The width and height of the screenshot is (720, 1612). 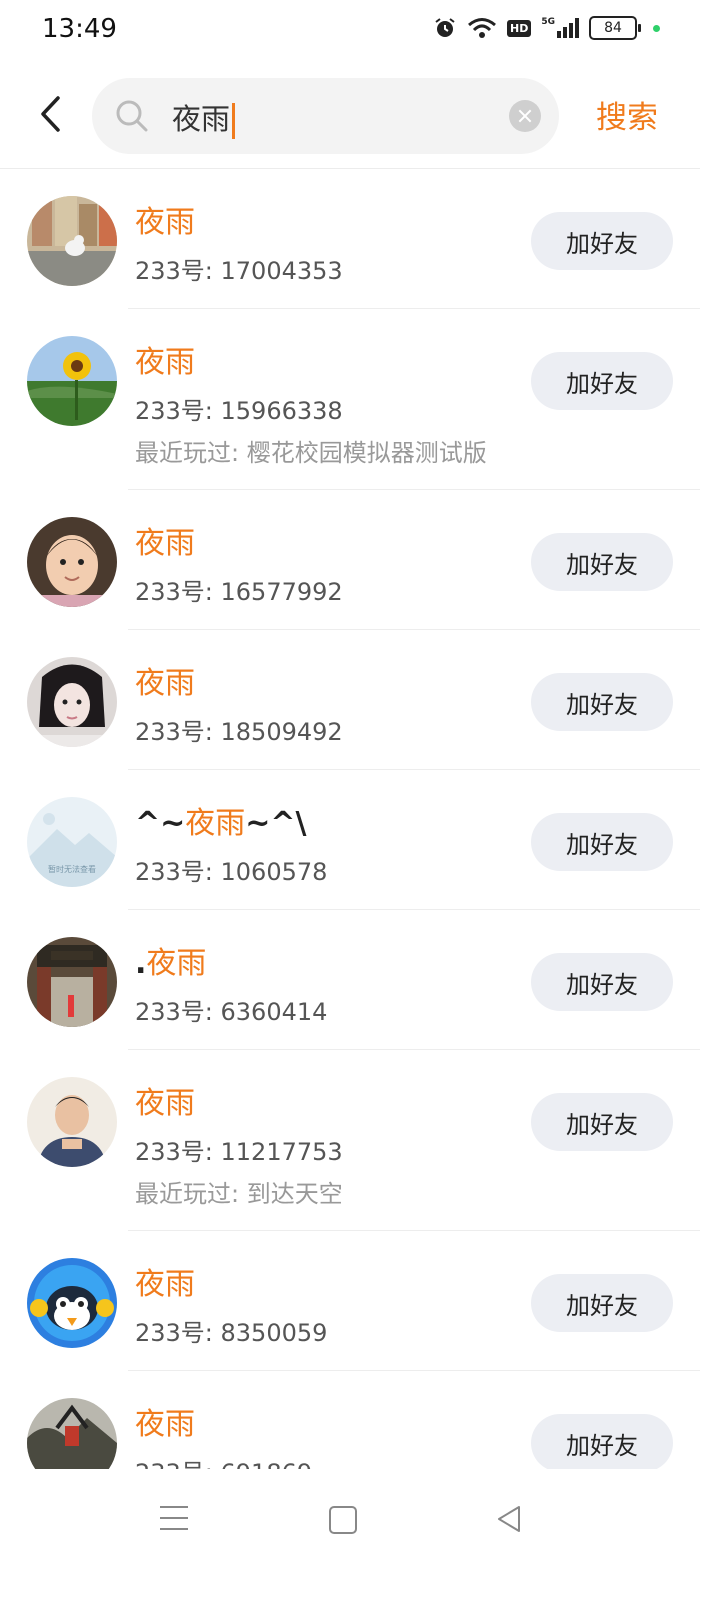 I want to click on status-bar: 13:49 HD 5G 84, so click(x=350, y=31).